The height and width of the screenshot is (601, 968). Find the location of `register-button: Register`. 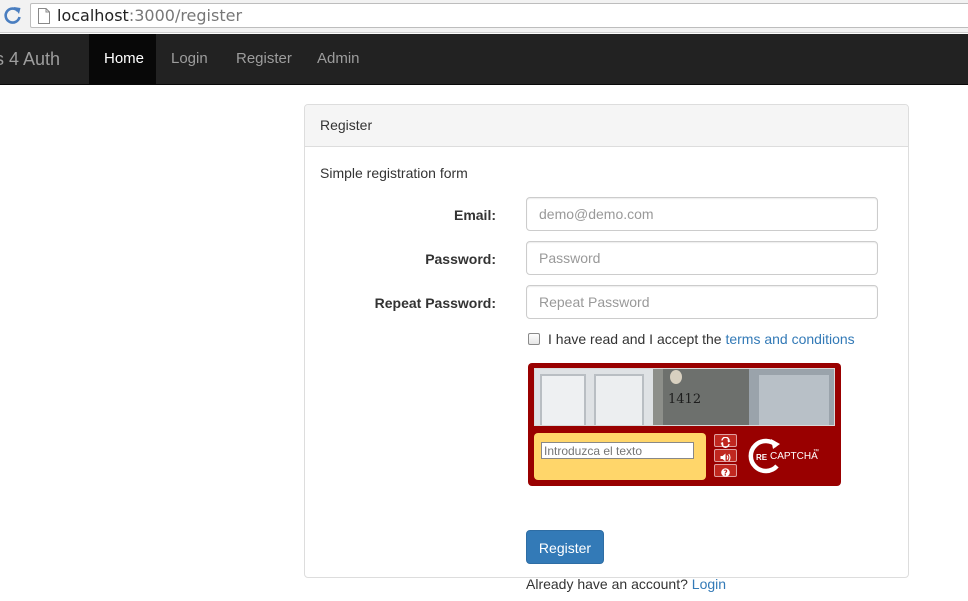

register-button: Register is located at coordinates (565, 547).